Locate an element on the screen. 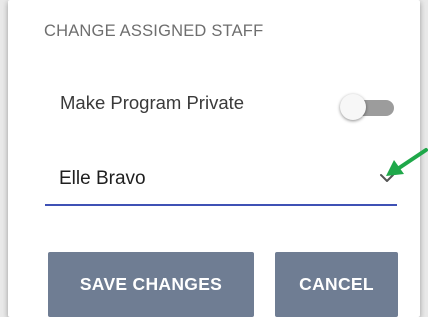 The image size is (428, 317). dialog-title: CHANGE ASSIGNED STAFF is located at coordinates (154, 31).